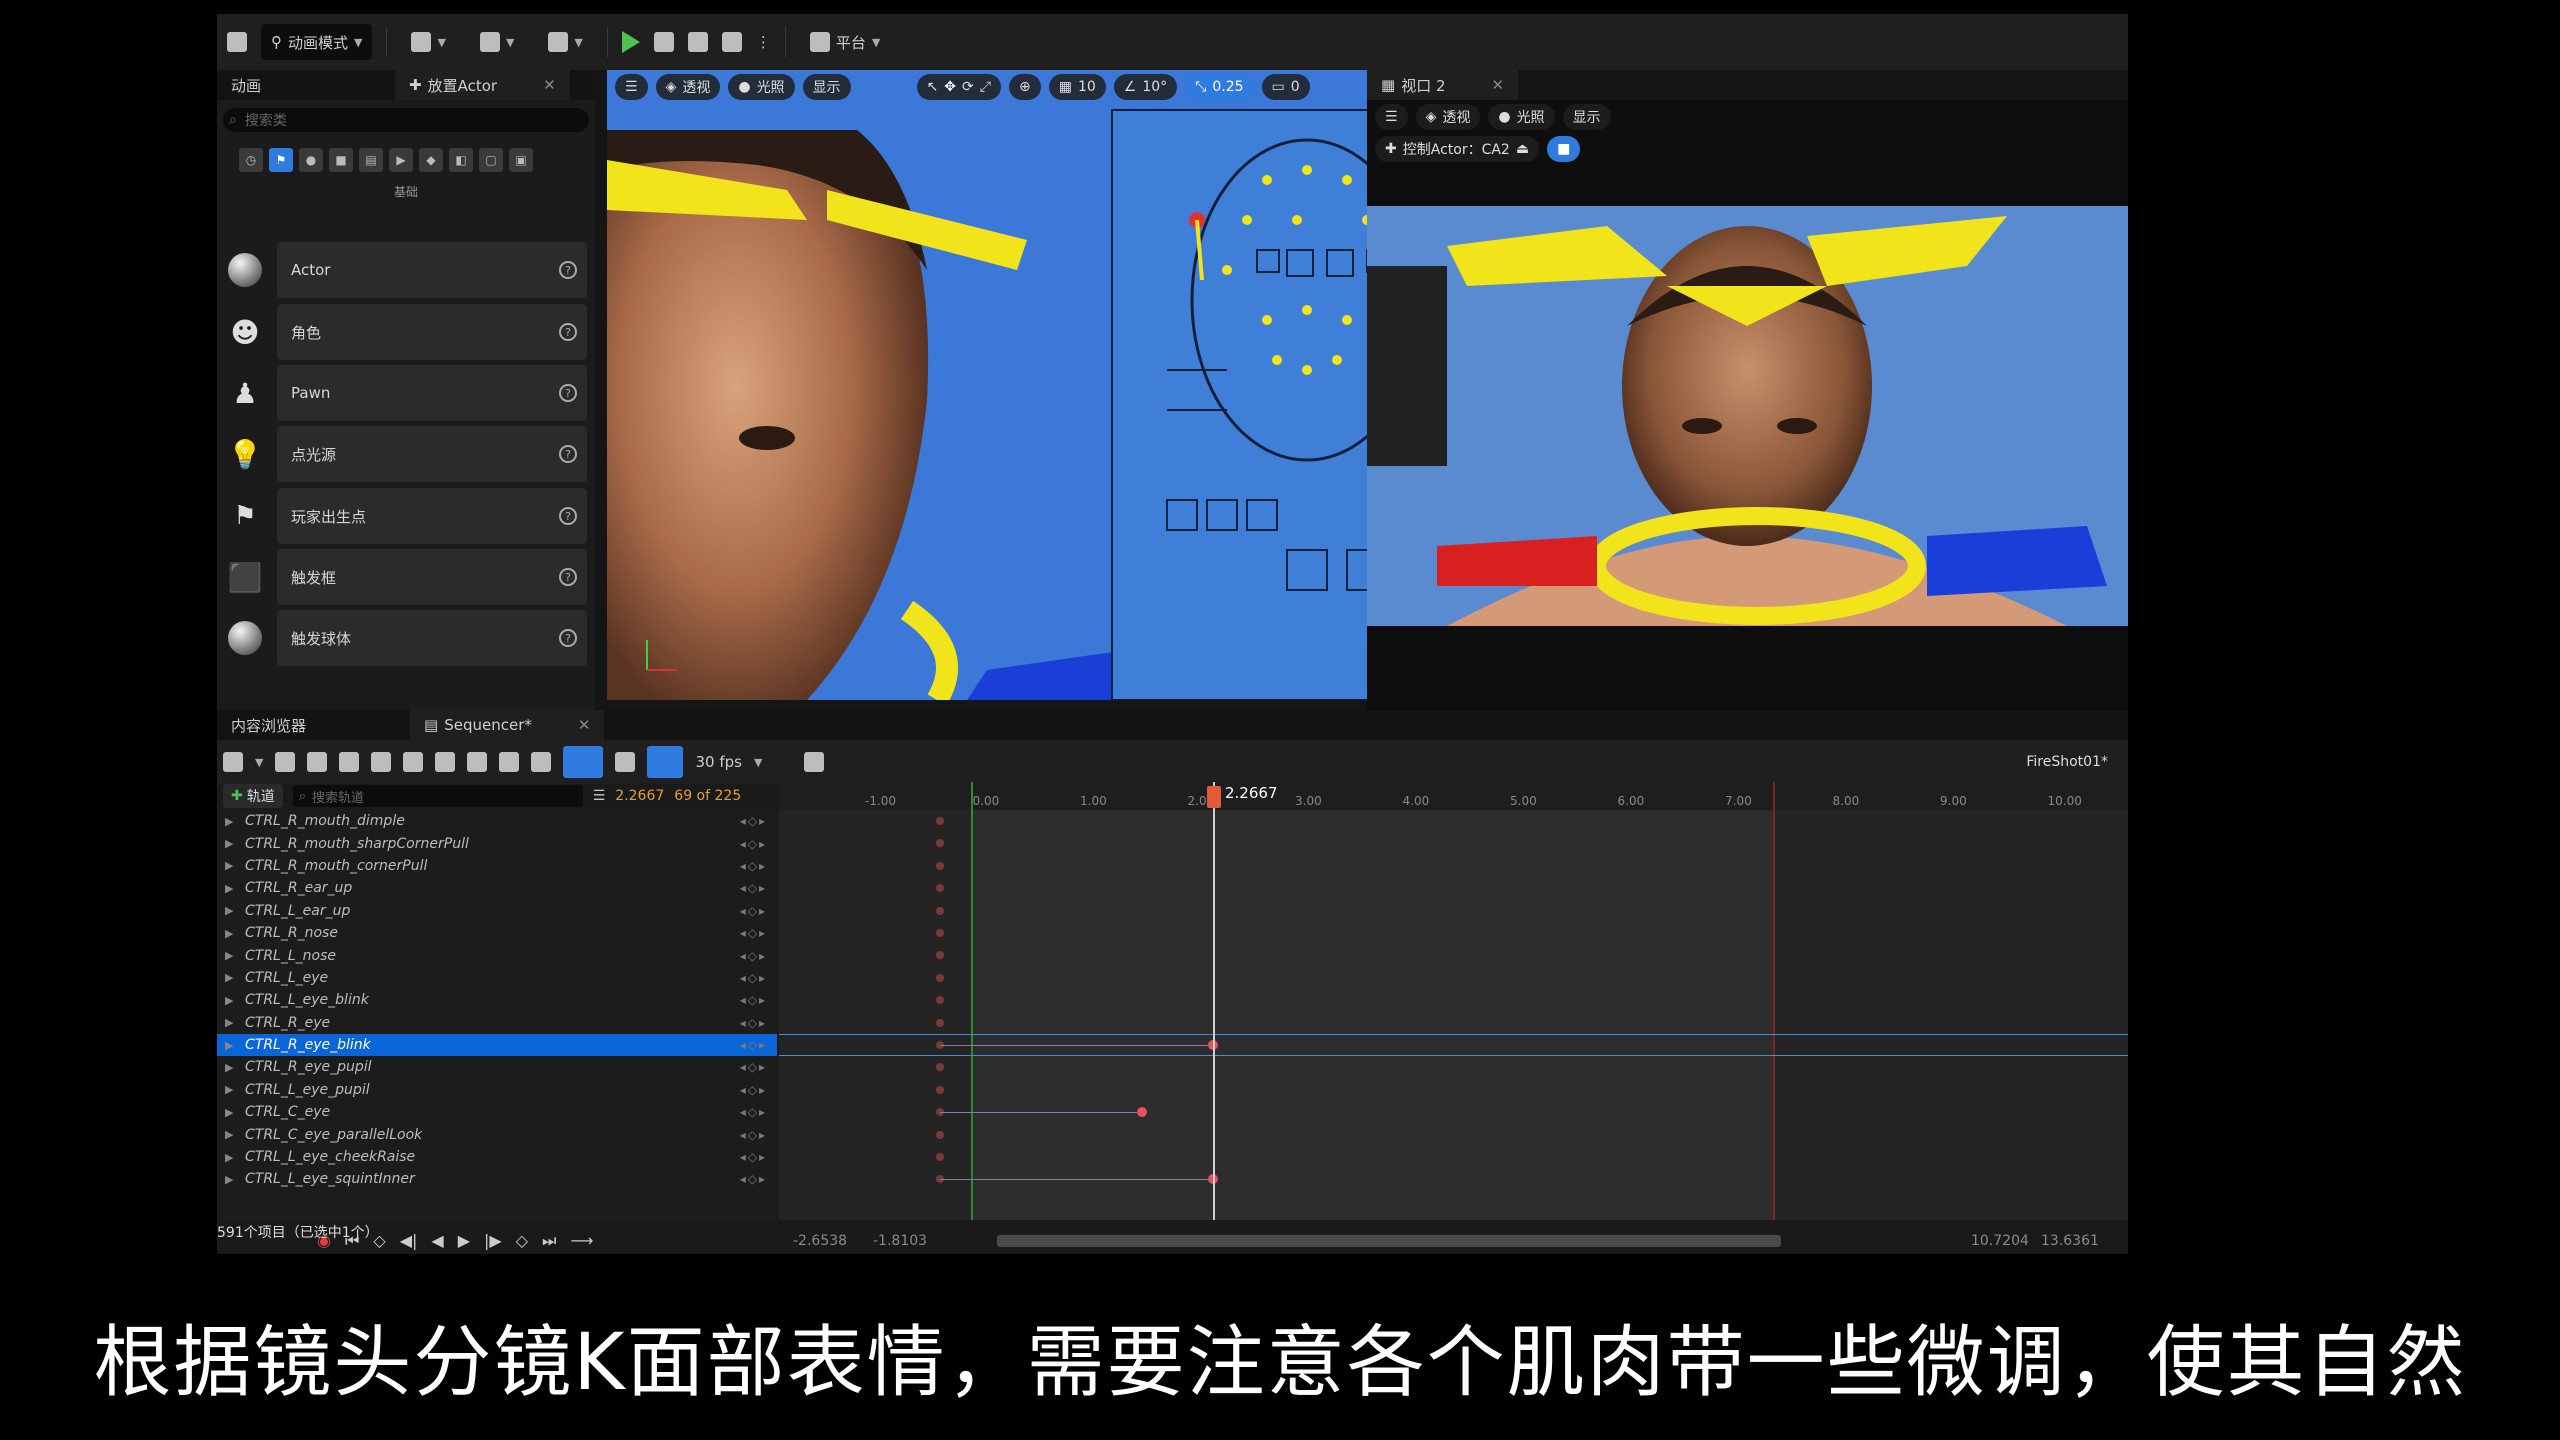 The height and width of the screenshot is (1440, 2560). Describe the element at coordinates (1747, 390) in the screenshot. I see `viewport-2: ▦ 视口 2 ✕ ☰ ◈ 透视 ● 光照 显示 ✚ 控制Actor：CA2 ⏏ ■` at that location.